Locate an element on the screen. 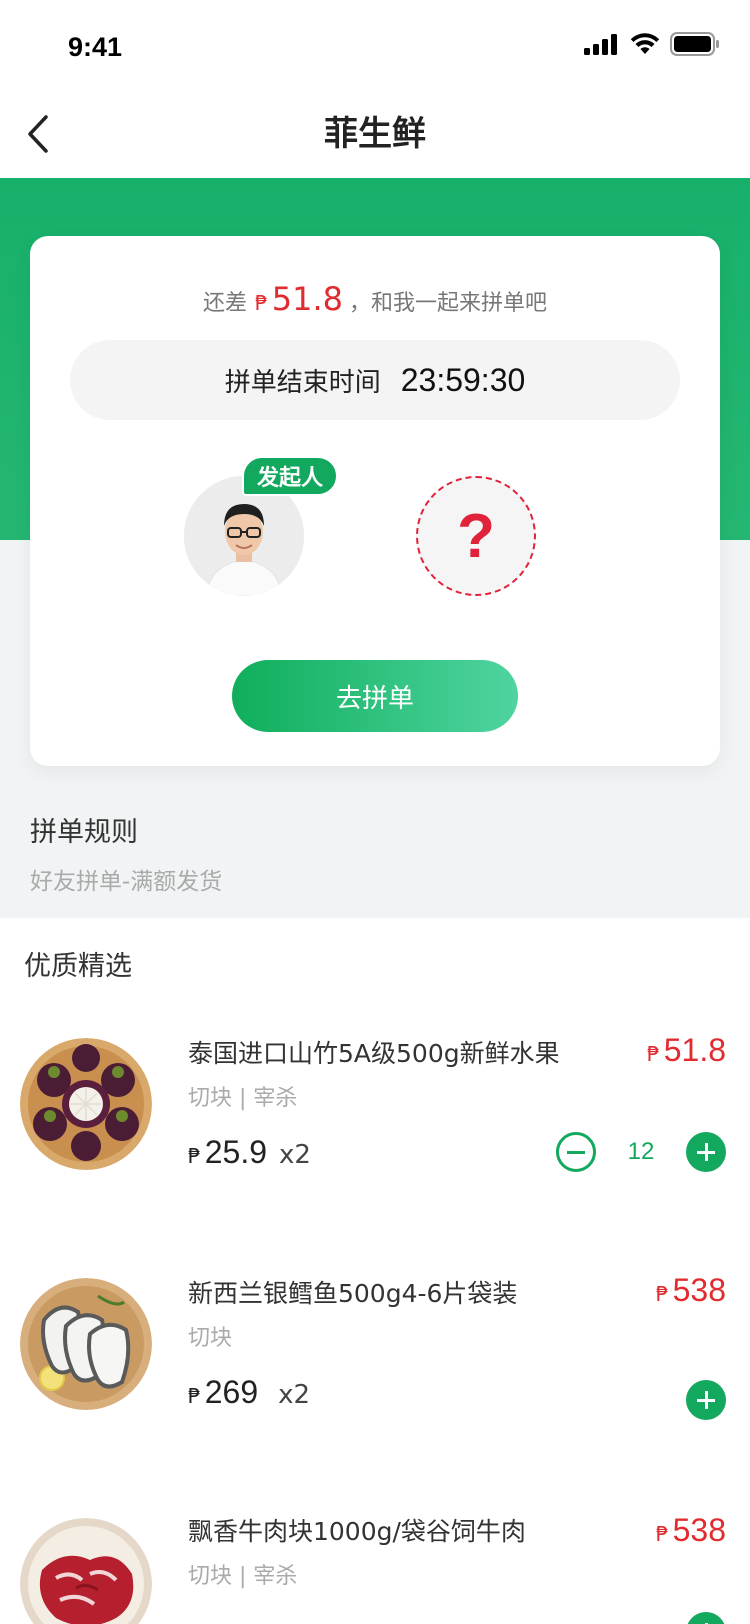  section-title: 优质精选 is located at coordinates (78, 966).